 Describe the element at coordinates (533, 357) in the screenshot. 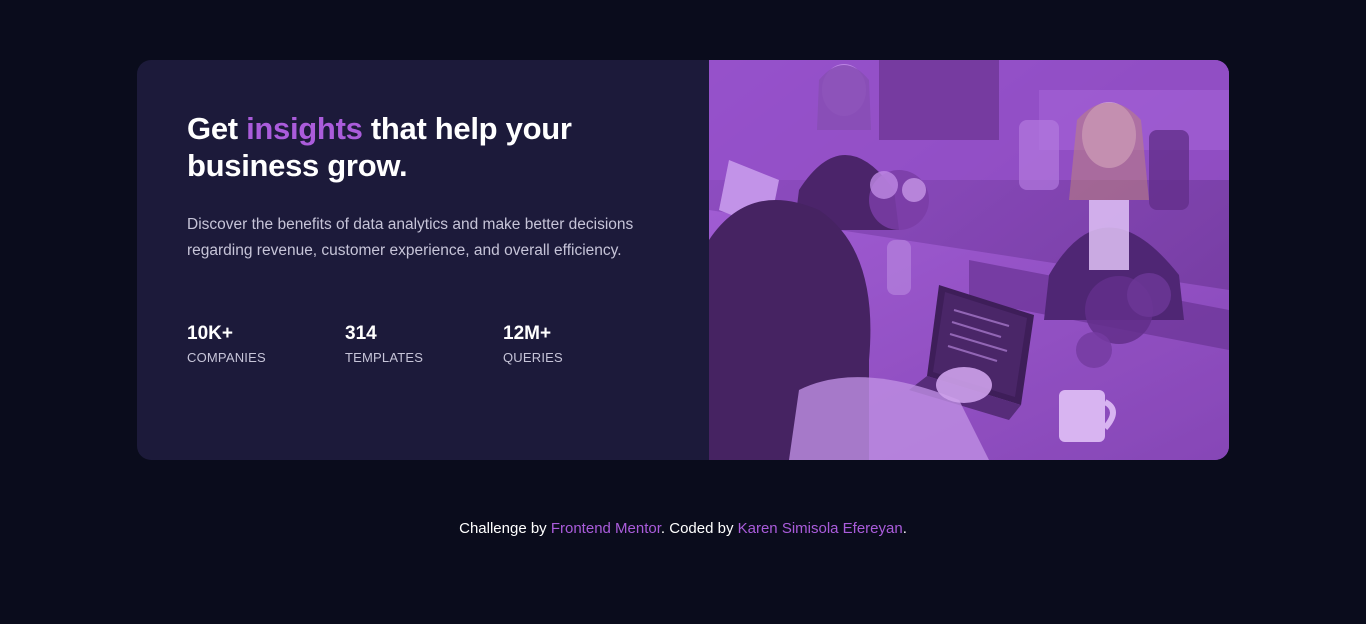

I see `stat-label: QUERIES` at that location.